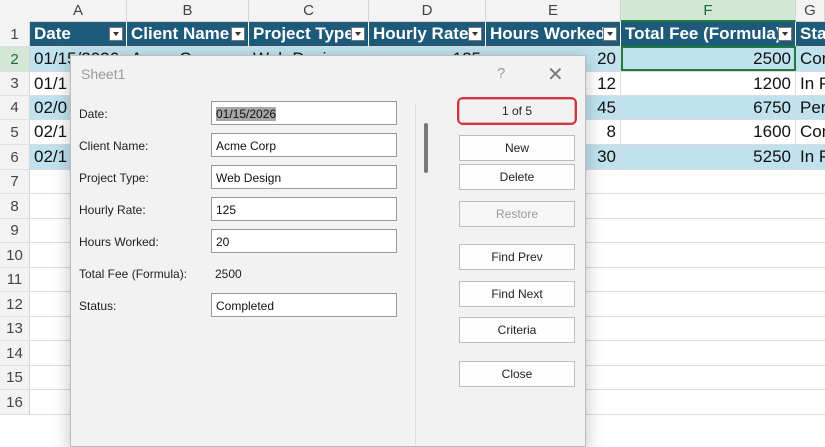 The width and height of the screenshot is (825, 447). I want to click on header-cell-status: Status, so click(810, 34).